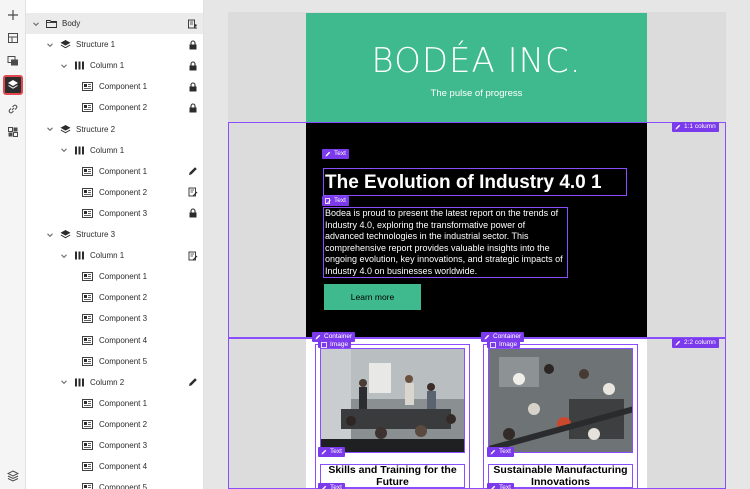 Image resolution: width=750 pixels, height=489 pixels. What do you see at coordinates (65, 129) in the screenshot?
I see `structure-icon` at bounding box center [65, 129].